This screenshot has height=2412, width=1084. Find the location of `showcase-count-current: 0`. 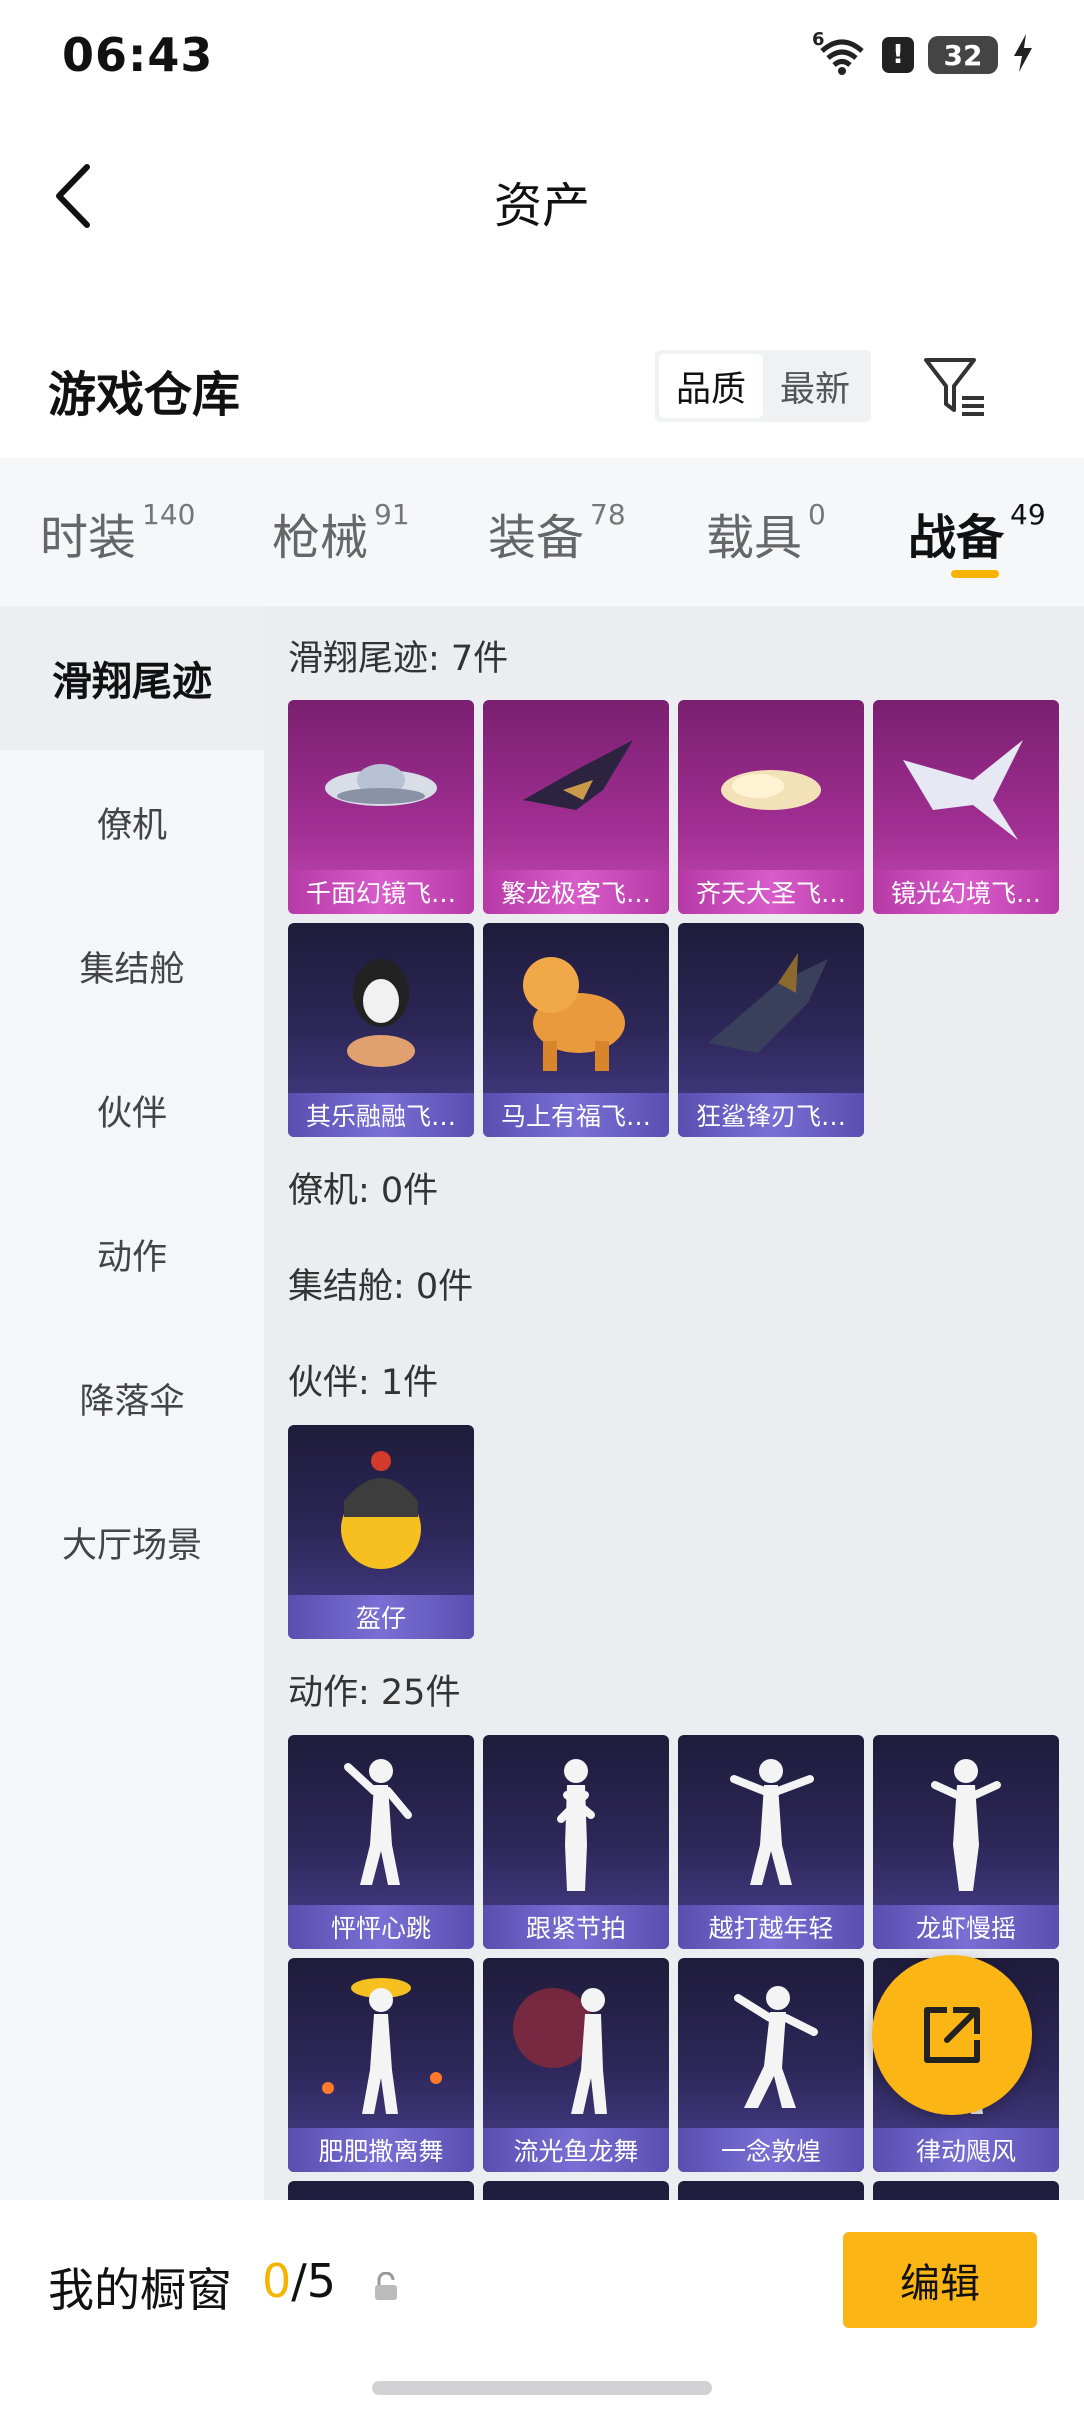

showcase-count-current: 0 is located at coordinates (277, 2281).